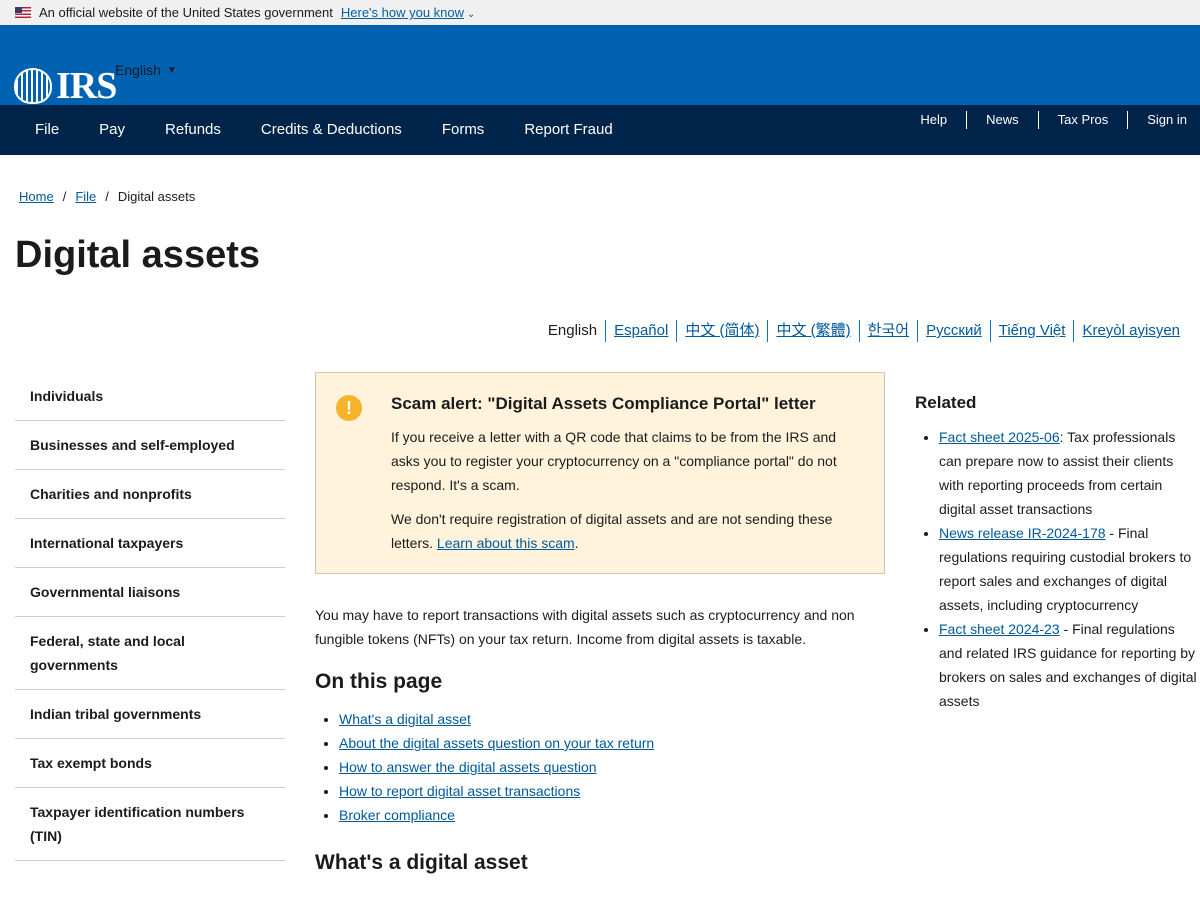 The height and width of the screenshot is (900, 1200). Describe the element at coordinates (600, 65) in the screenshot. I see `site-header: English ▼ IRS` at that location.